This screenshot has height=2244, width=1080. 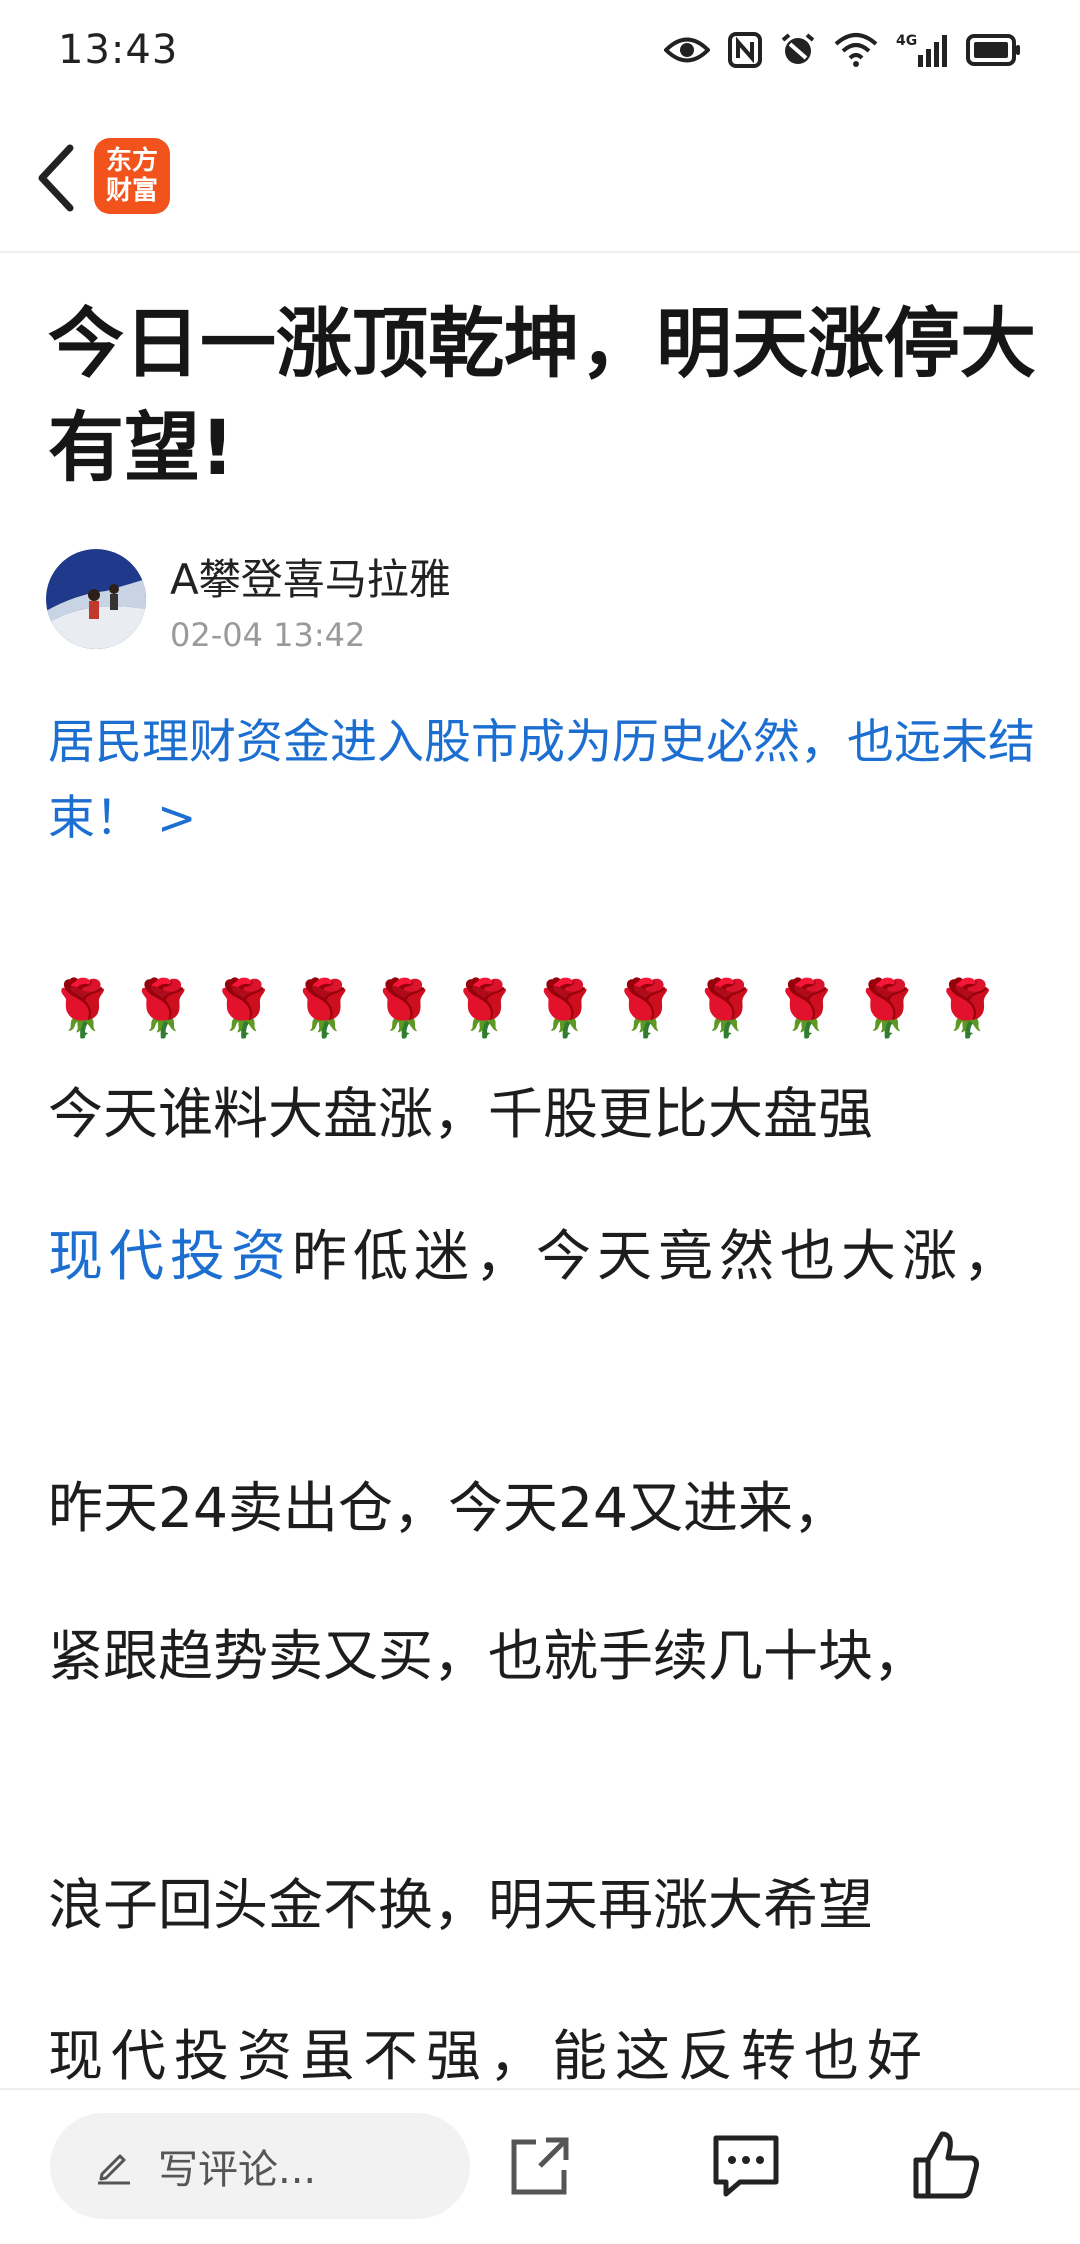 I want to click on network-label: 4G, so click(x=906, y=41).